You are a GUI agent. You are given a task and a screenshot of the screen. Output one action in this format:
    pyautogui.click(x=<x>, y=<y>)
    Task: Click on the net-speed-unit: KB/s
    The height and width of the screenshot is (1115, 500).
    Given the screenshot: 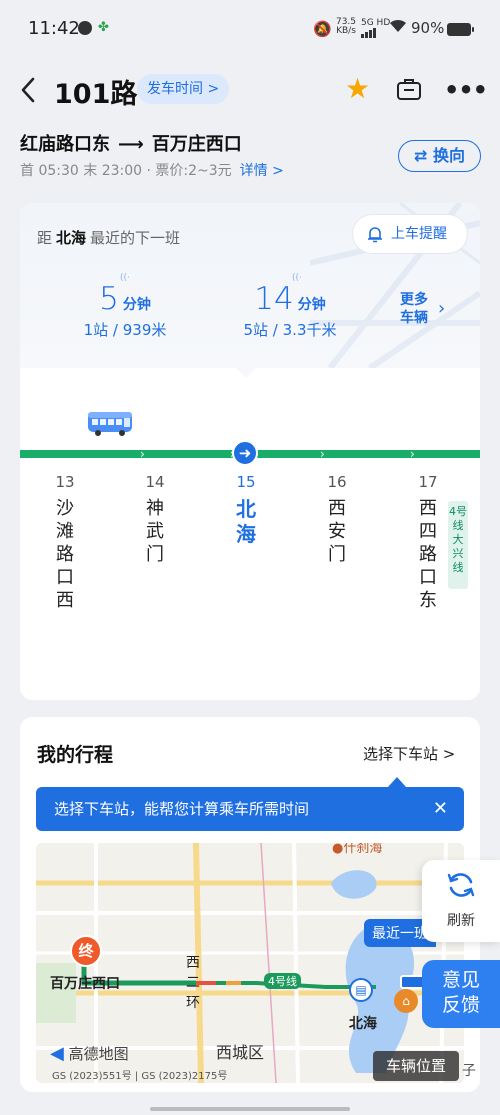 What is the action you would take?
    pyautogui.click(x=346, y=31)
    